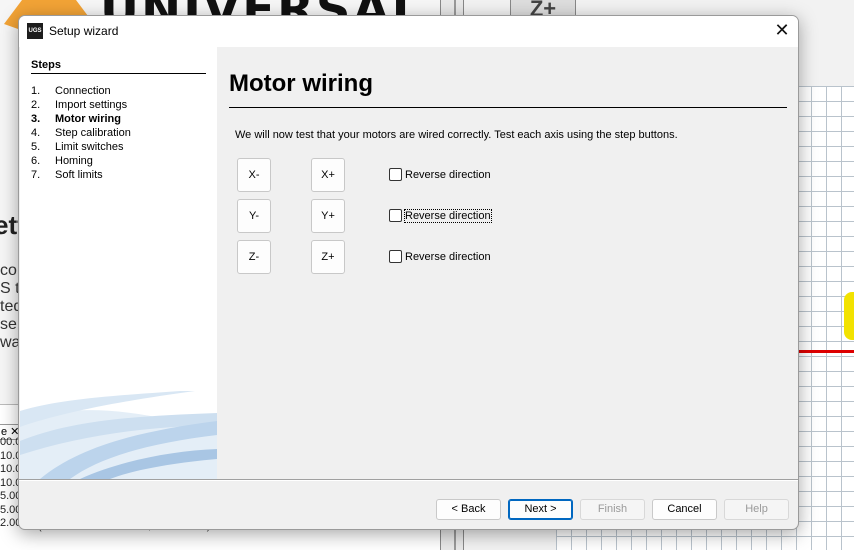 Image resolution: width=854 pixels, height=550 pixels. What do you see at coordinates (254, 257) in the screenshot?
I see `z-minus-button: Z-` at bounding box center [254, 257].